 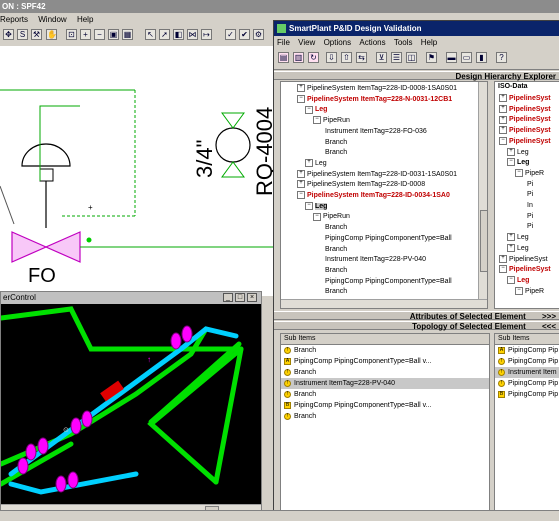 I want to click on open-icon: ▤, so click(x=283, y=57).